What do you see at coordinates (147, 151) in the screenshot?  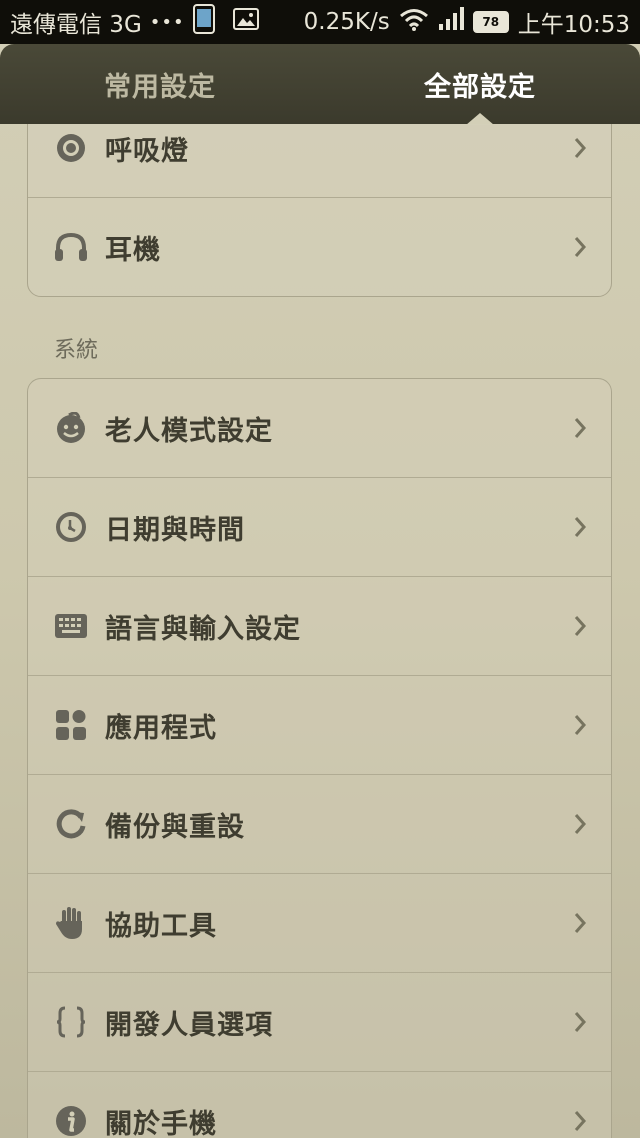 I see `settings-item-label: 呼吸燈` at bounding box center [147, 151].